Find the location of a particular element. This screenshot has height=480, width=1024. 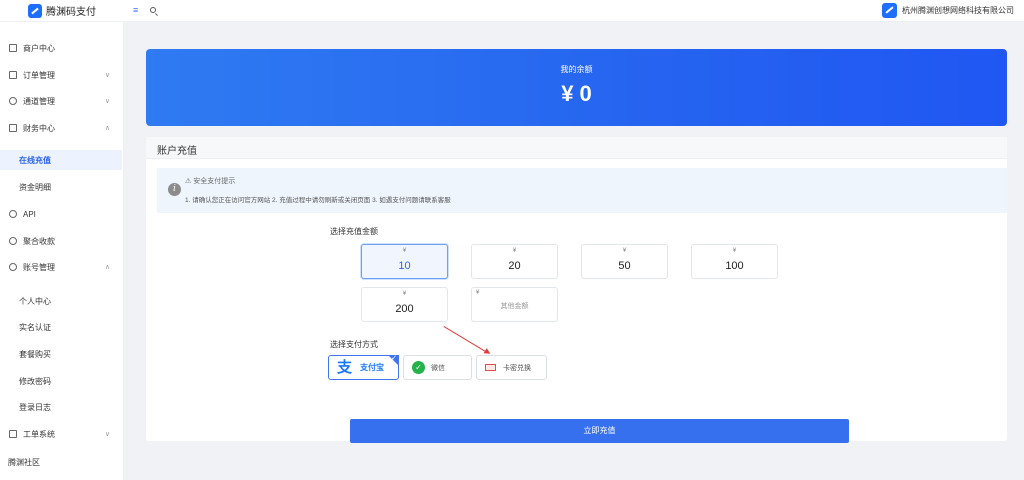

sidebar-item-change-password: 修改密码 is located at coordinates (62, 381).